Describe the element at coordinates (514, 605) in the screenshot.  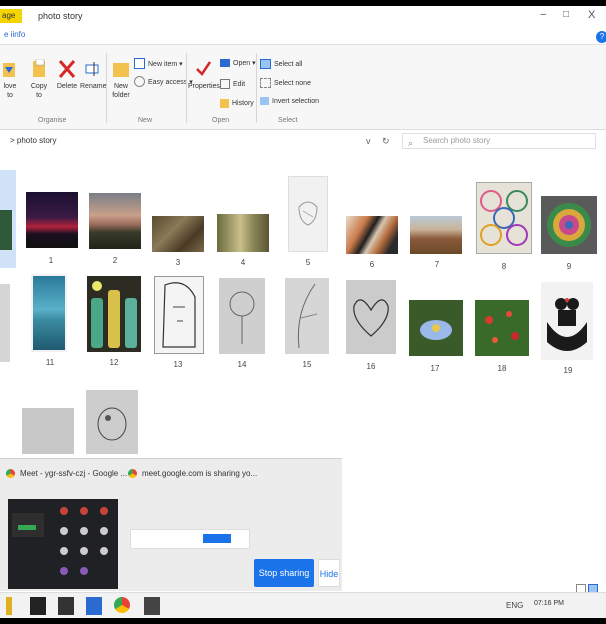
I see `language-indicator: ENG` at that location.